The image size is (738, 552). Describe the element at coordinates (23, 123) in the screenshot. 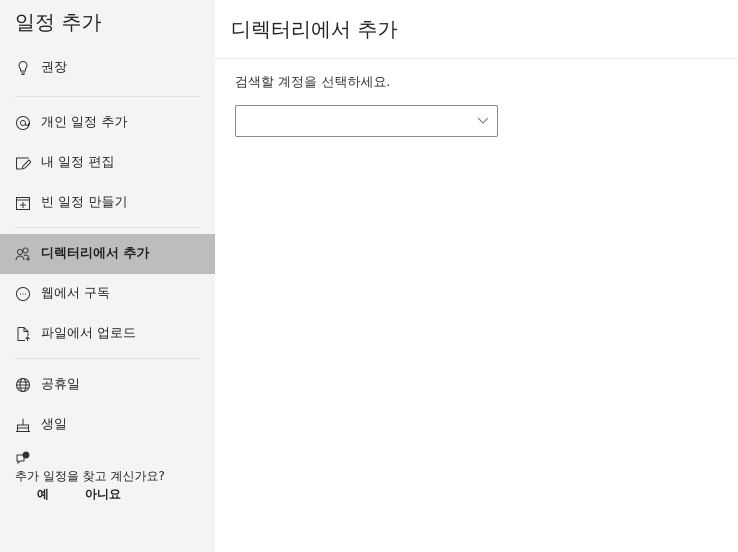

I see `at-icon` at that location.